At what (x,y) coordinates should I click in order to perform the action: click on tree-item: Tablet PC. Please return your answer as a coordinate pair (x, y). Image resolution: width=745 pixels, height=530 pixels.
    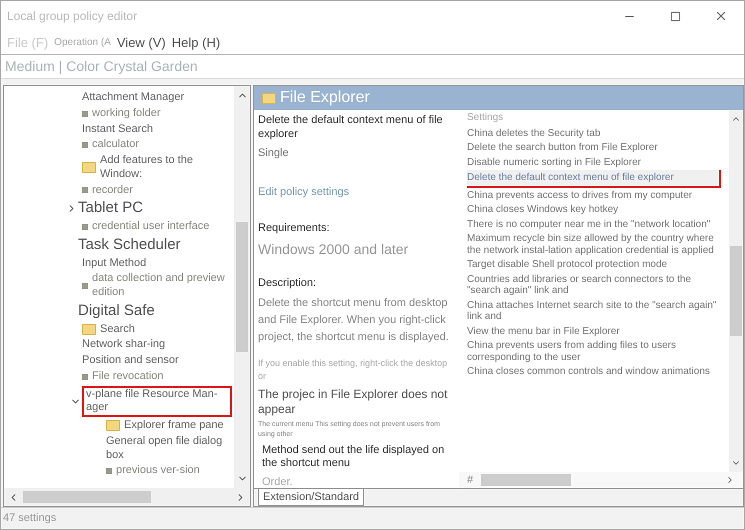
    Looking at the image, I should click on (111, 208).